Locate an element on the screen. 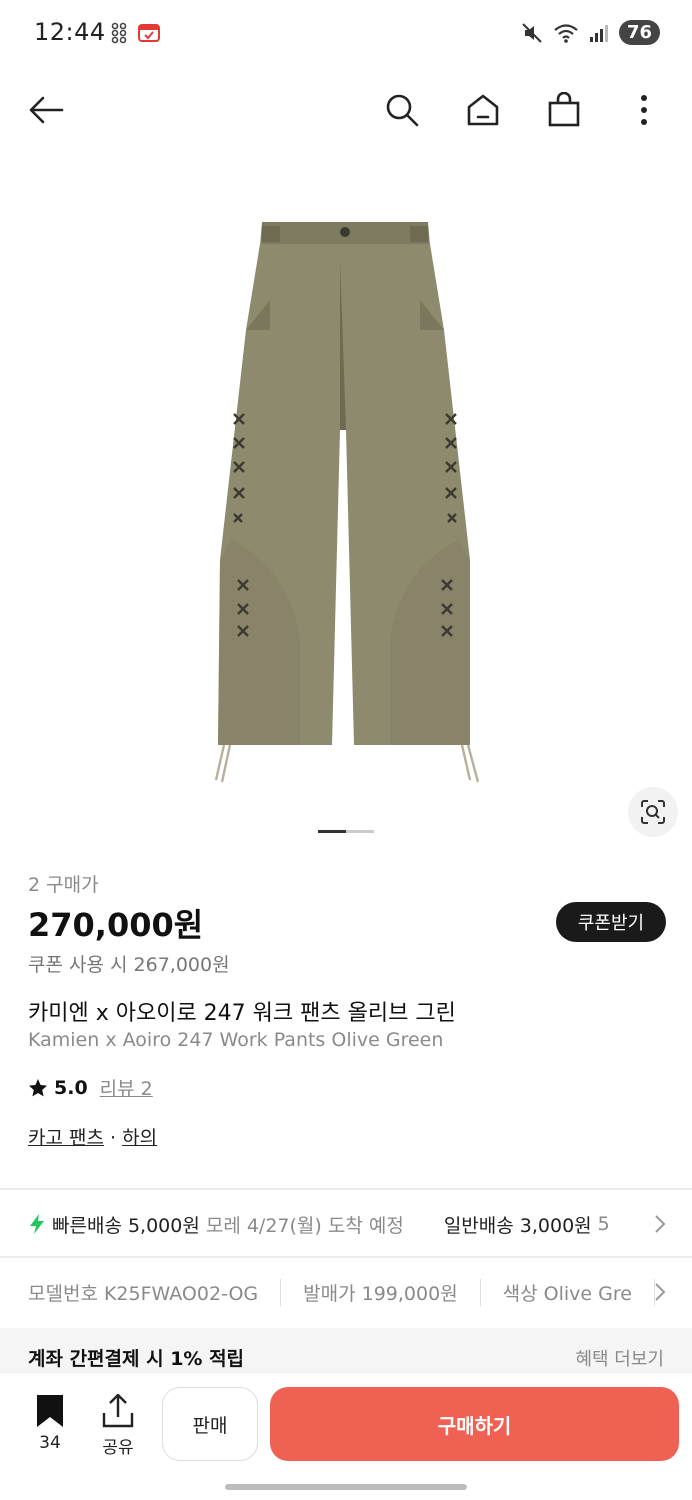 This screenshot has width=692, height=1500. share-icon is located at coordinates (118, 1410).